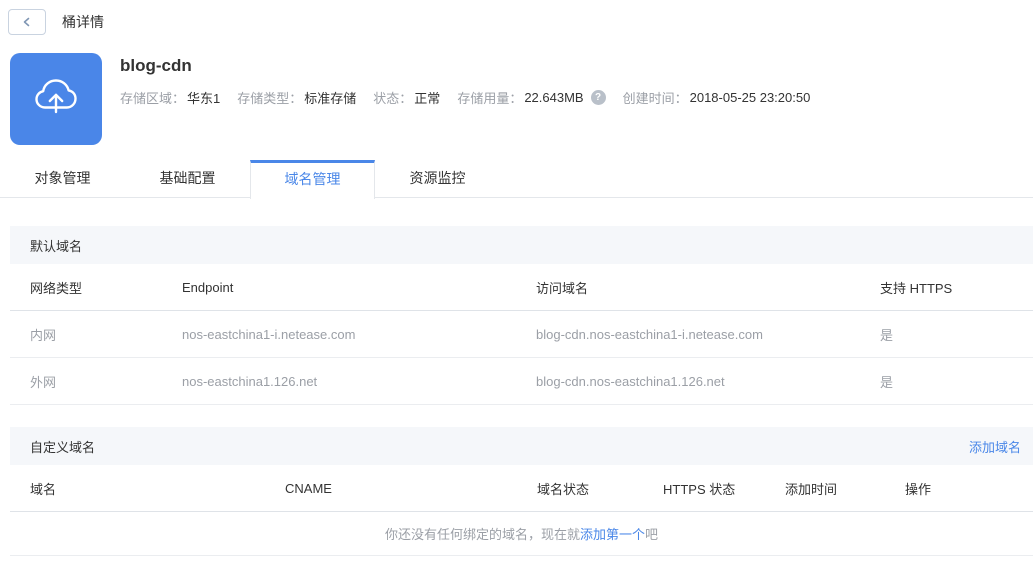  I want to click on column-header-domain-status: 域名状态, so click(563, 489).